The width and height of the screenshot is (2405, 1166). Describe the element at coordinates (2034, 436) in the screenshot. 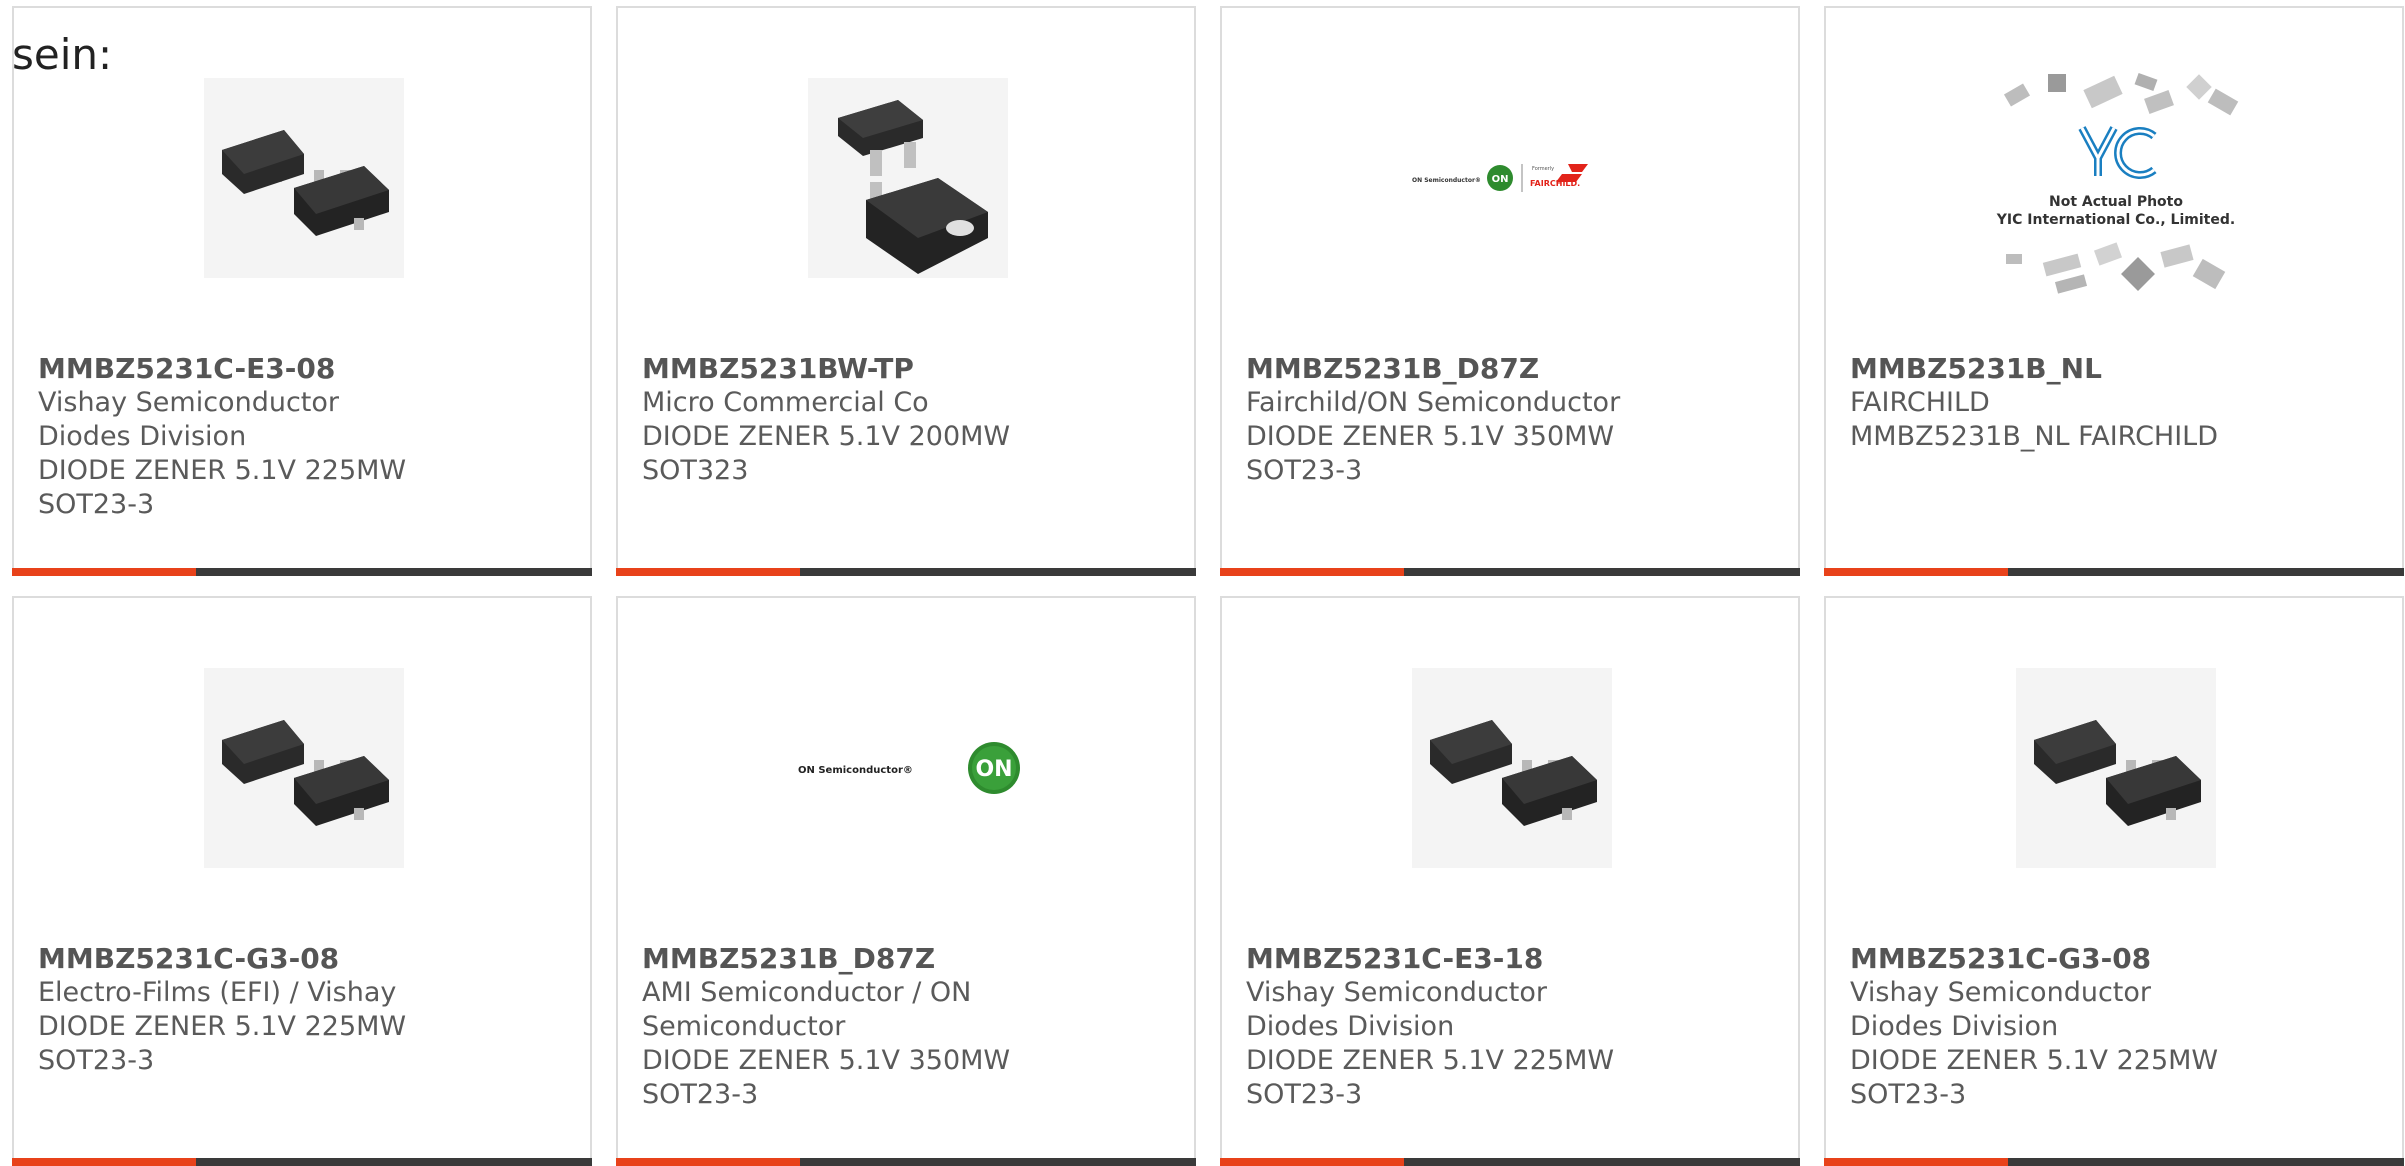

I see `description: MMBZ5231B_NL FAIRCHILD` at that location.